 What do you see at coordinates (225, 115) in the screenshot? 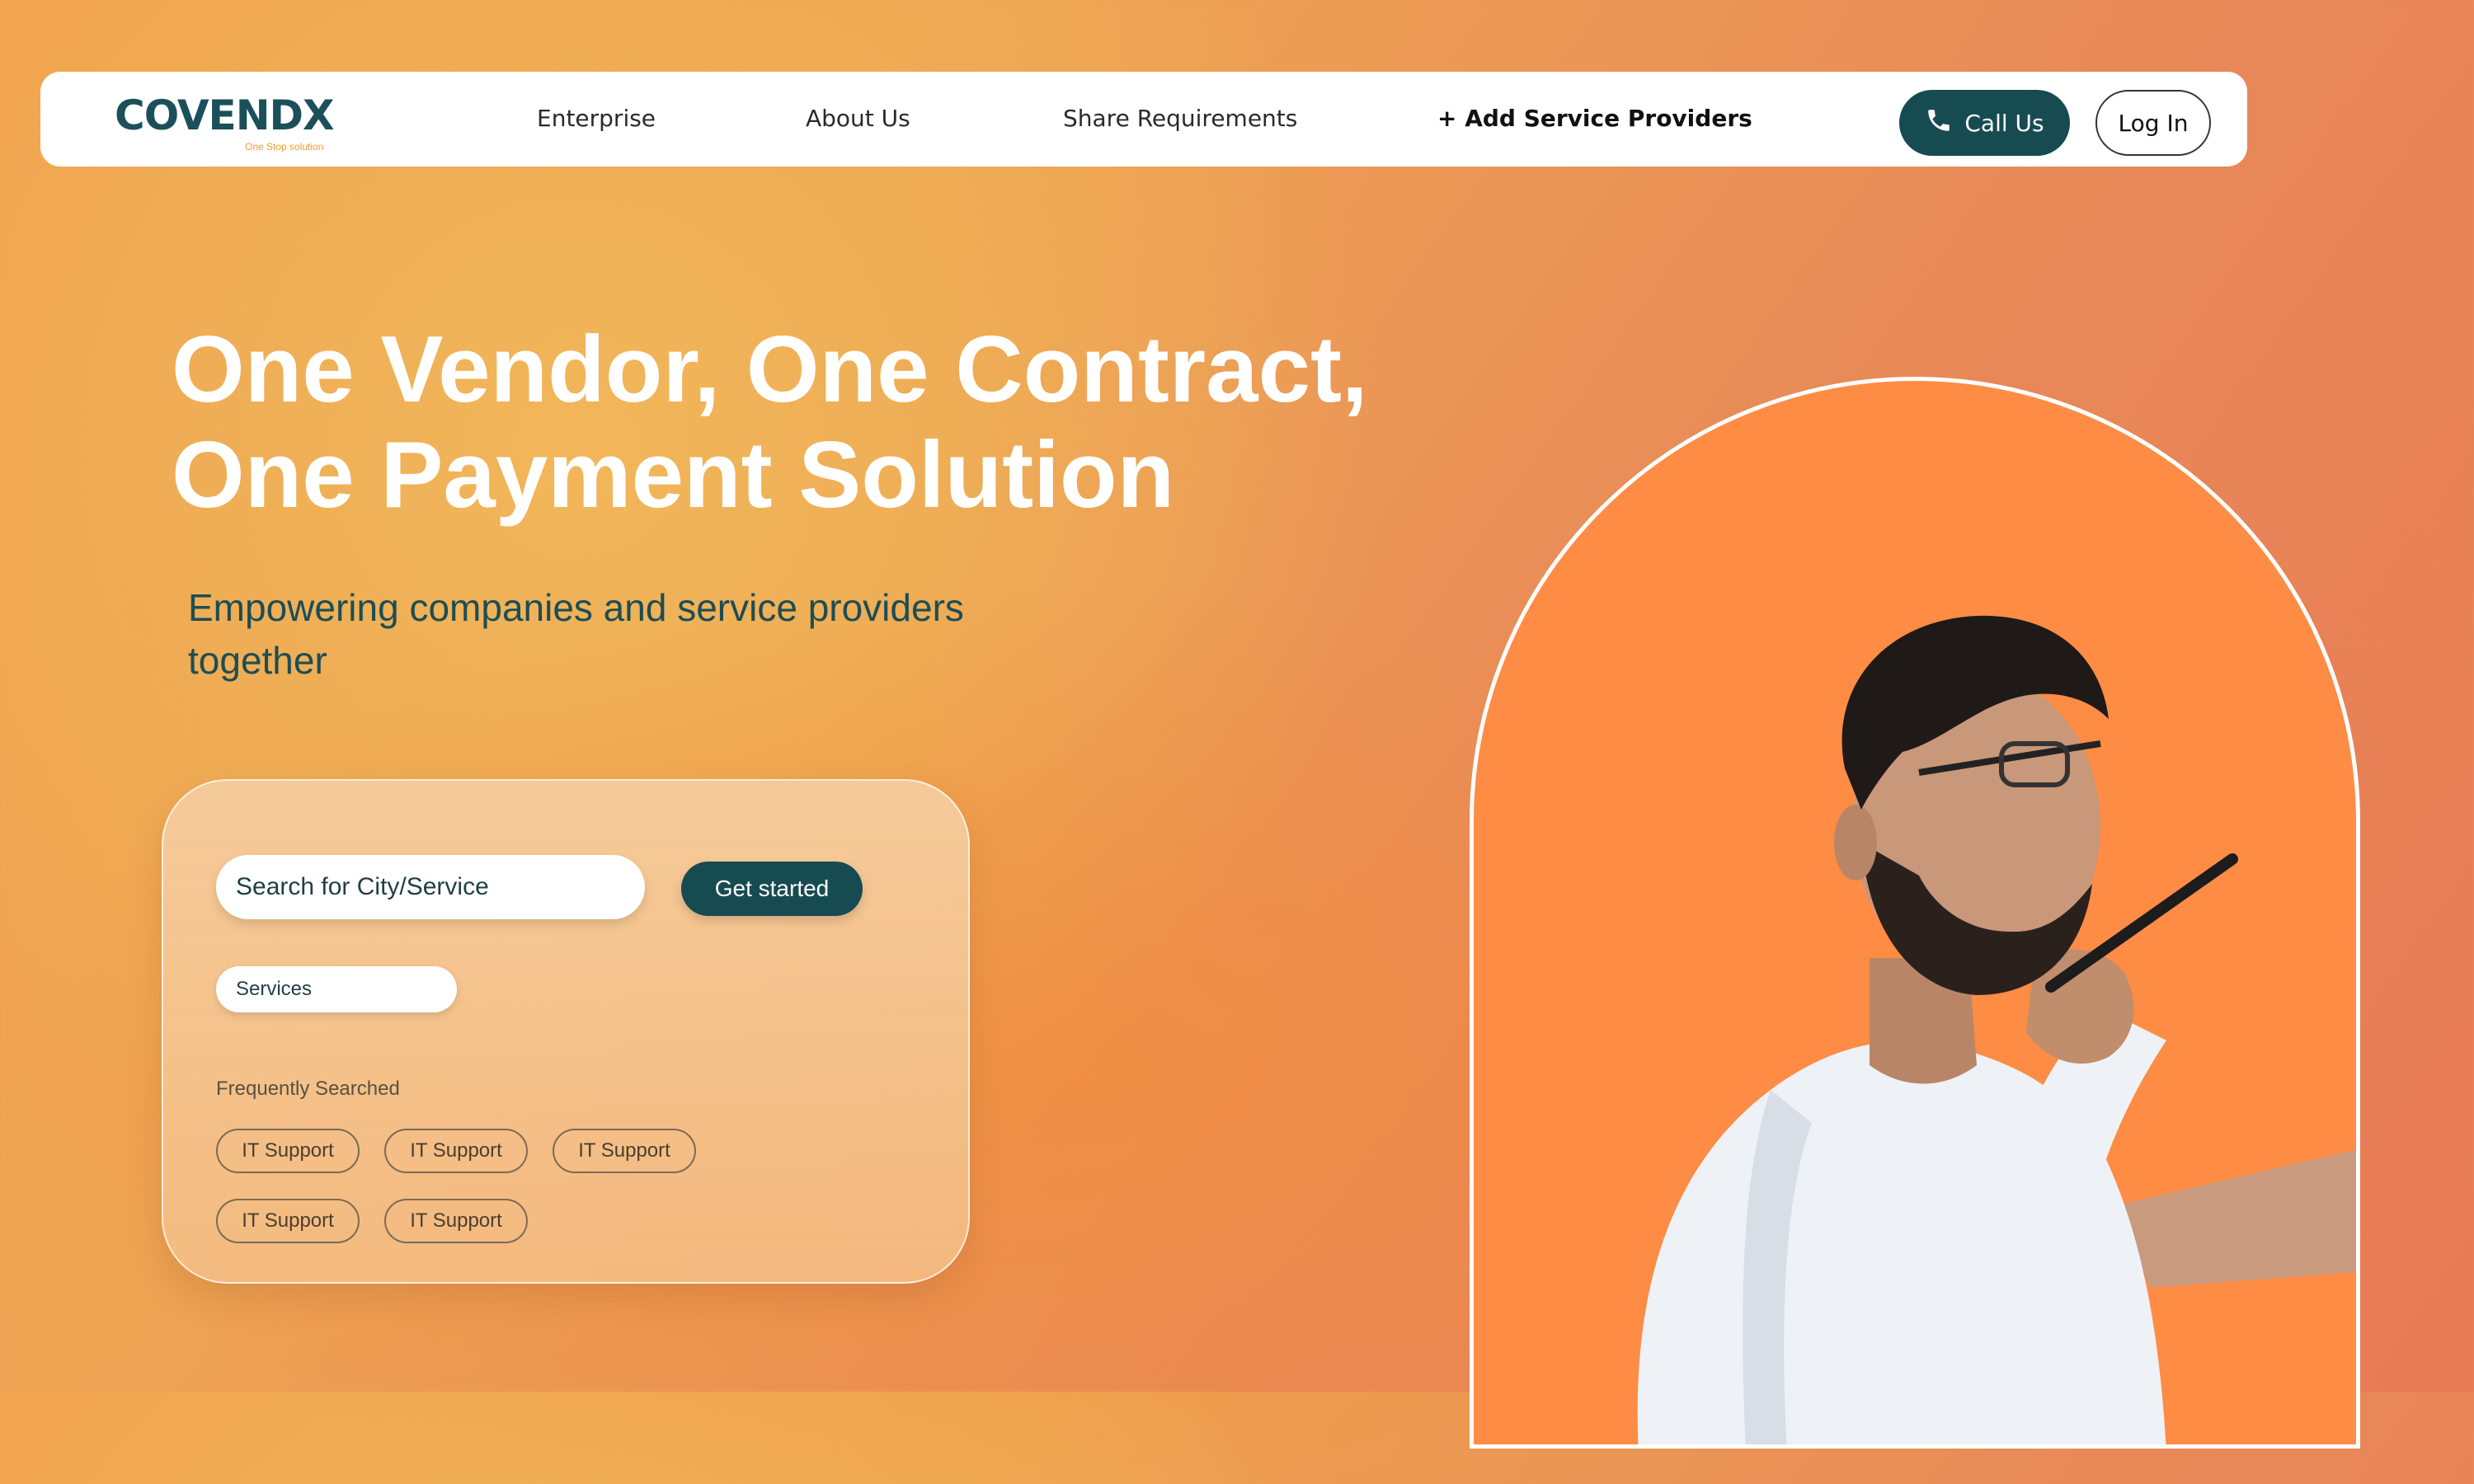
I see `brand-name: COVENDX` at bounding box center [225, 115].